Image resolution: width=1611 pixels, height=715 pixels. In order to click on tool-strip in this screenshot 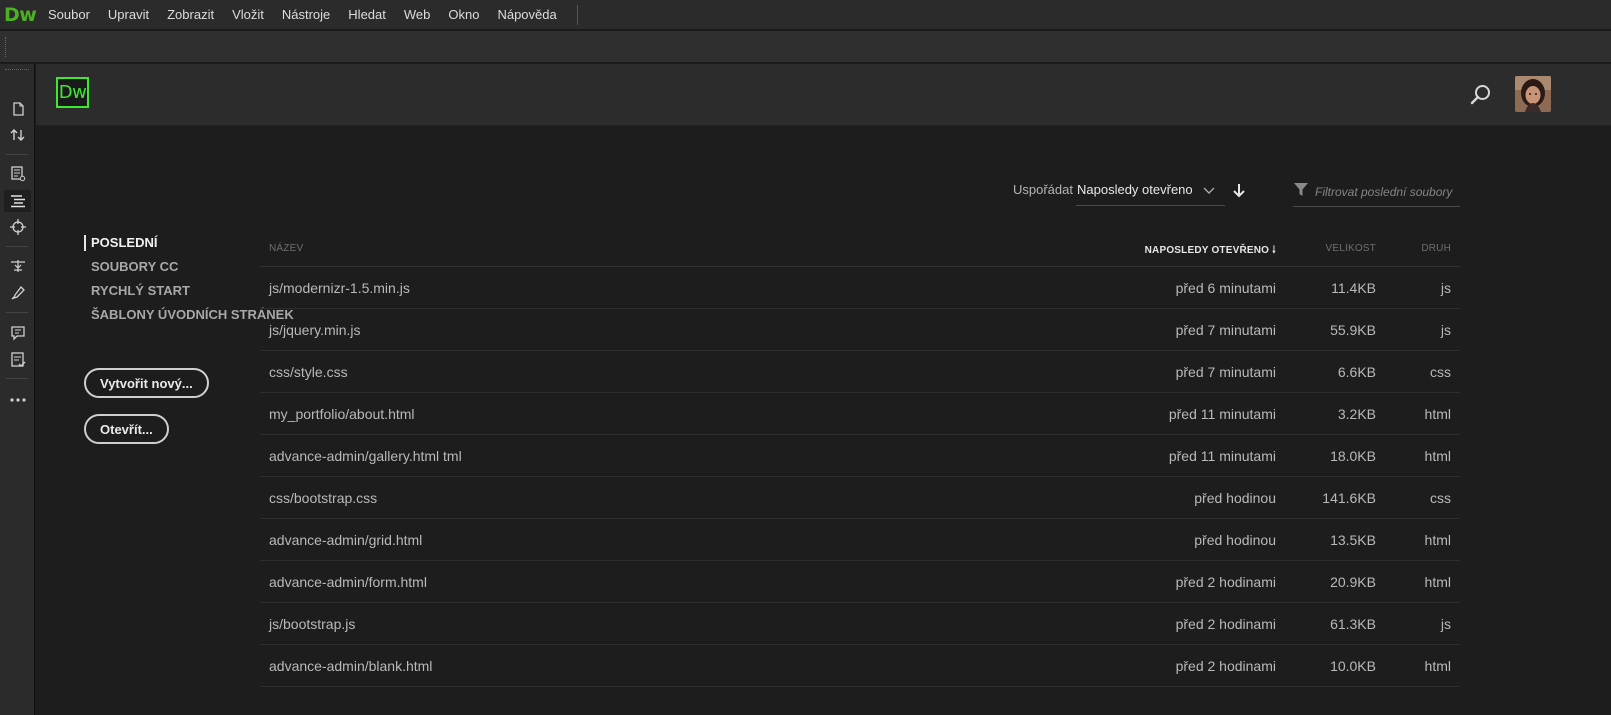, I will do `click(17, 389)`.